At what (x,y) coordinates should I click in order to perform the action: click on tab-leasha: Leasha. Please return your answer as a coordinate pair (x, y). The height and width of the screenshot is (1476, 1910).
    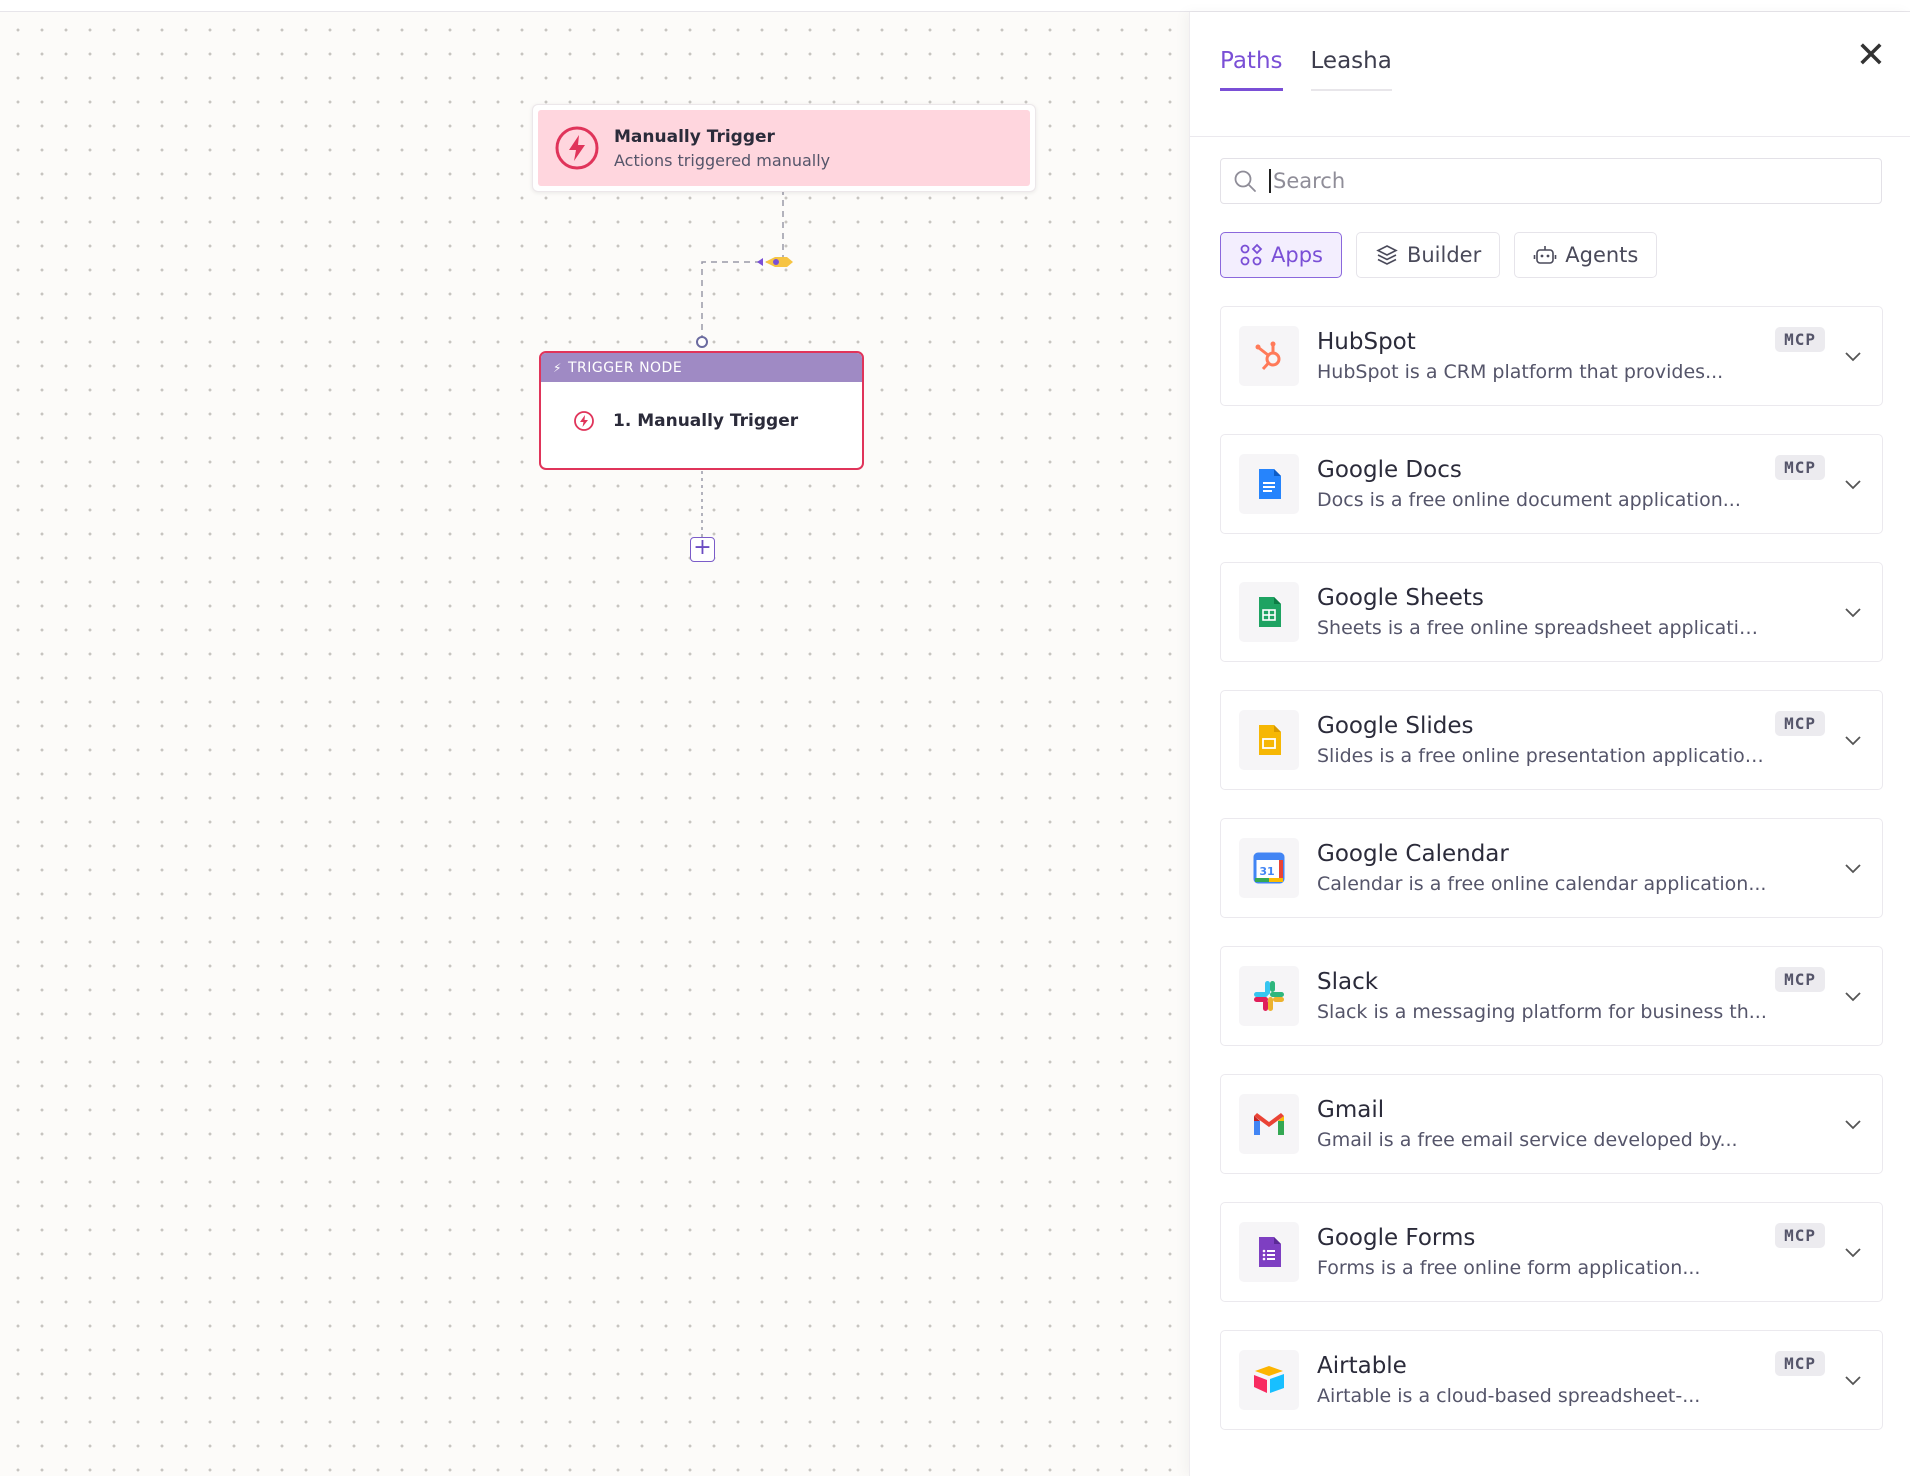
    Looking at the image, I should click on (1351, 69).